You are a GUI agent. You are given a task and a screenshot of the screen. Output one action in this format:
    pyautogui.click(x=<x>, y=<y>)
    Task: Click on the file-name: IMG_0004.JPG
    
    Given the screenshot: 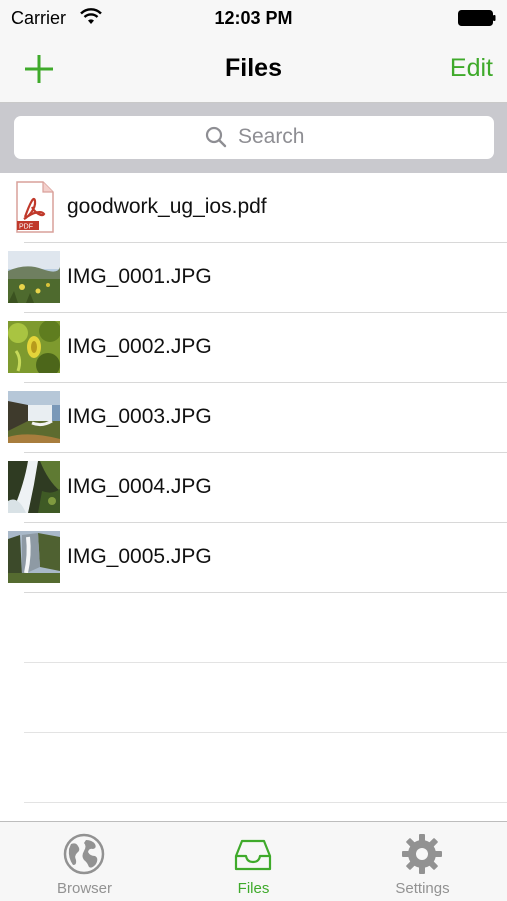 What is the action you would take?
    pyautogui.click(x=139, y=486)
    